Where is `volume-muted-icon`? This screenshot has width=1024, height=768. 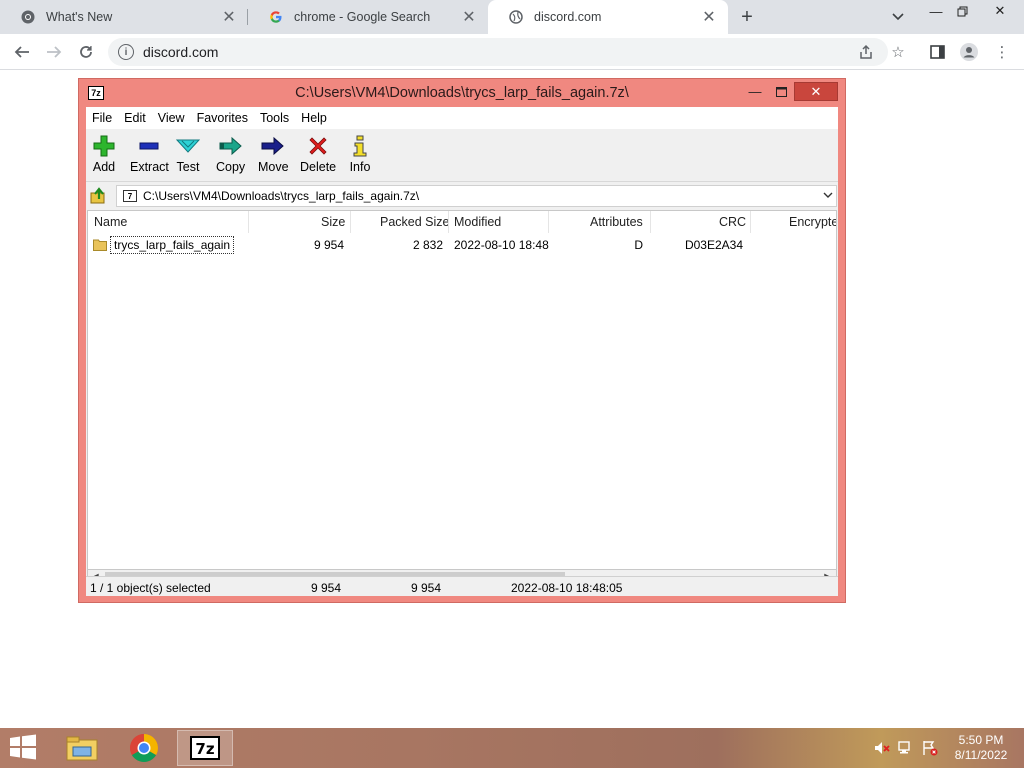 volume-muted-icon is located at coordinates (882, 748).